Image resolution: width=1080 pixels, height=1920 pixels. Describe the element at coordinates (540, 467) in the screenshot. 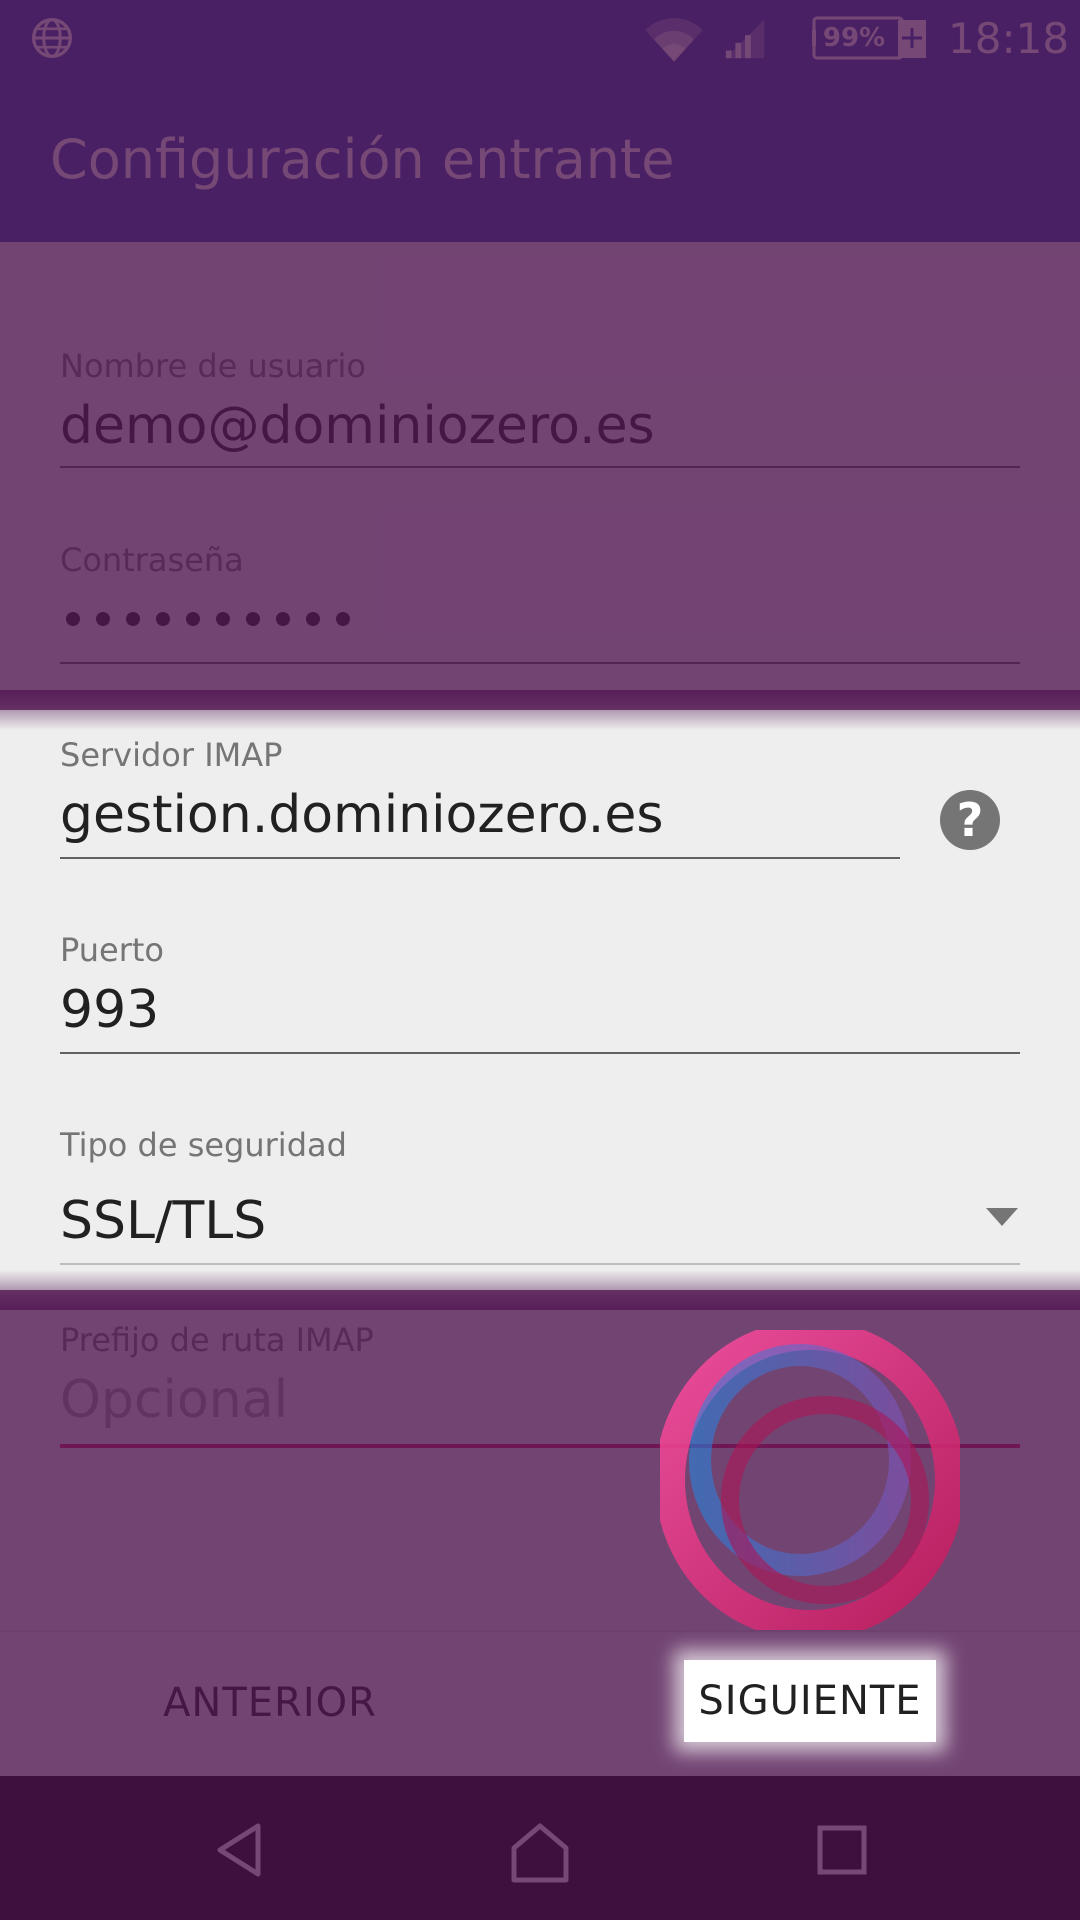

I see `username-underline` at that location.